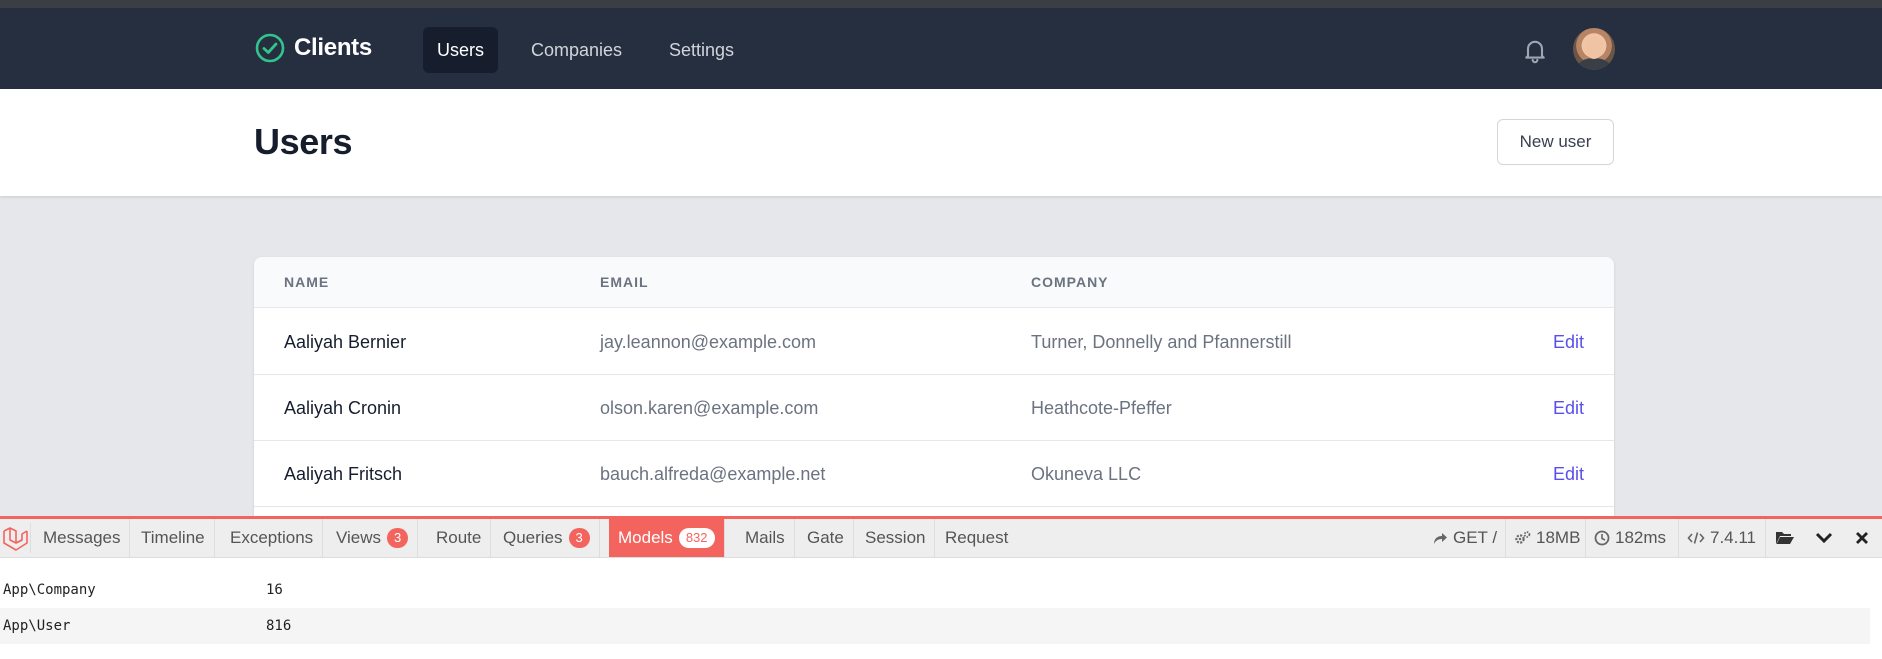  Describe the element at coordinates (1696, 538) in the screenshot. I see `code-icon` at that location.